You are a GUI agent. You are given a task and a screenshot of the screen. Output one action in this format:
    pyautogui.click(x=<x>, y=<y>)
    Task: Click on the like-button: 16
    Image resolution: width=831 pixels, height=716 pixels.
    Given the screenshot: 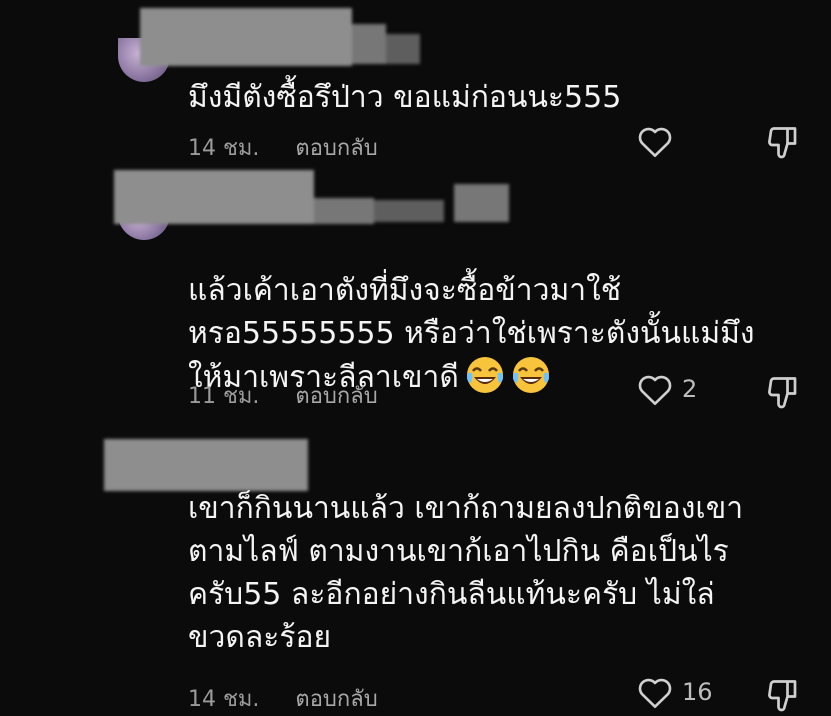 What is the action you would take?
    pyautogui.click(x=674, y=692)
    